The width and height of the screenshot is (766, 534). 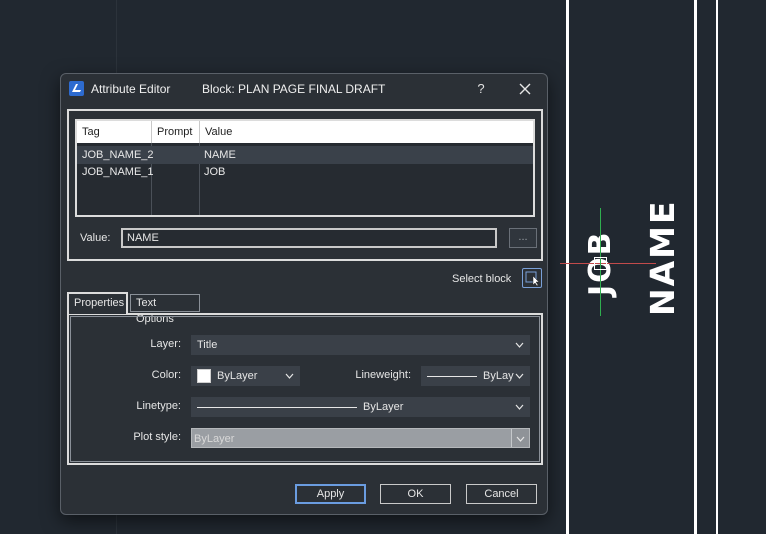 What do you see at coordinates (482, 279) in the screenshot?
I see `select-block-label: Select block` at bounding box center [482, 279].